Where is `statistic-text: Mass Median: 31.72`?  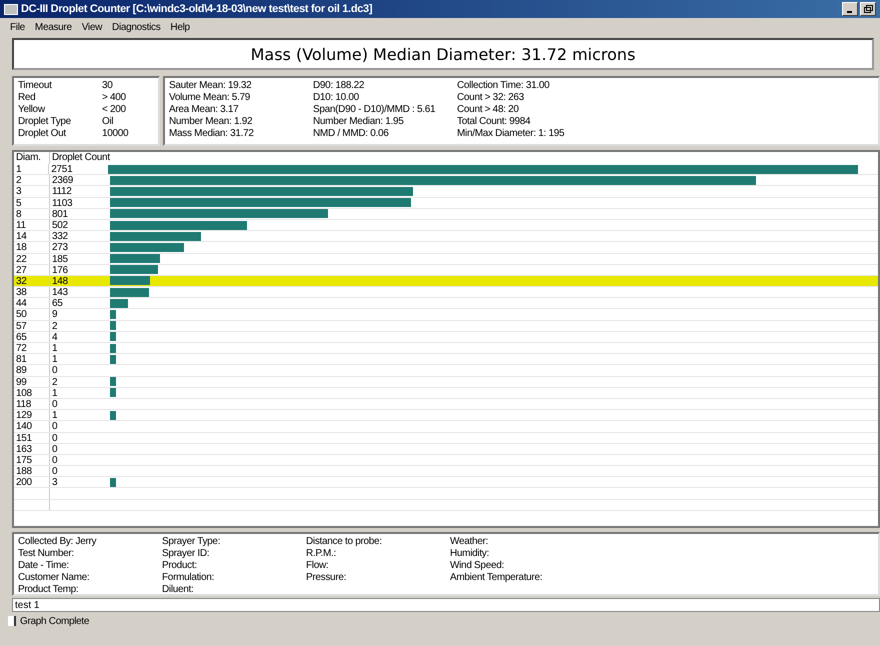 statistic-text: Mass Median: 31.72 is located at coordinates (212, 134).